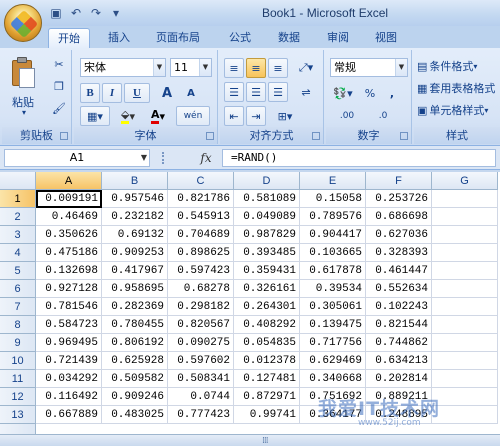  What do you see at coordinates (158, 116) in the screenshot?
I see `font-color-button: A ▾` at bounding box center [158, 116].